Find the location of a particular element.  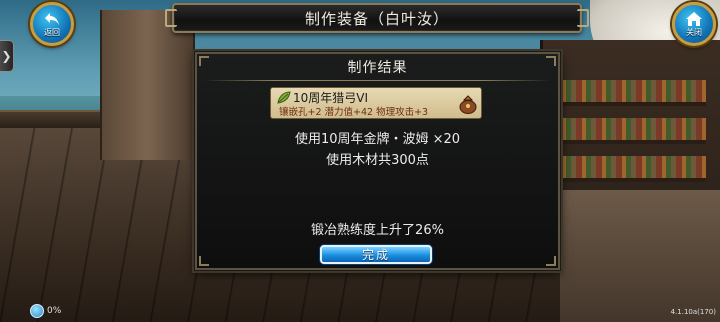

back-label: 返回 is located at coordinates (52, 32).